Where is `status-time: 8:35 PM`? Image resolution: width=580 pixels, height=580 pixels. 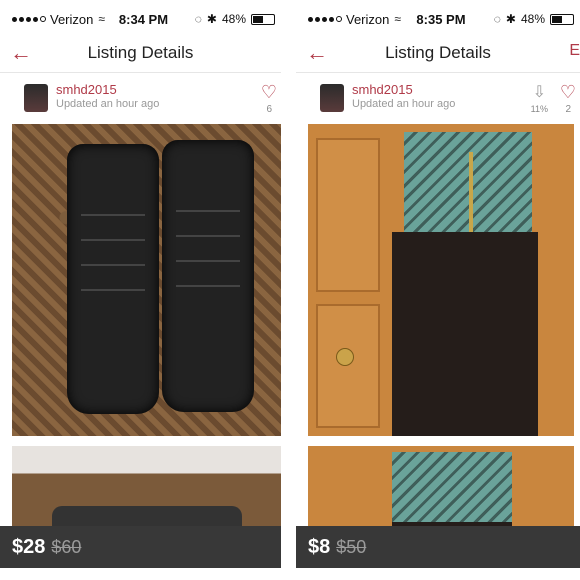
status-time: 8:35 PM is located at coordinates (441, 19).